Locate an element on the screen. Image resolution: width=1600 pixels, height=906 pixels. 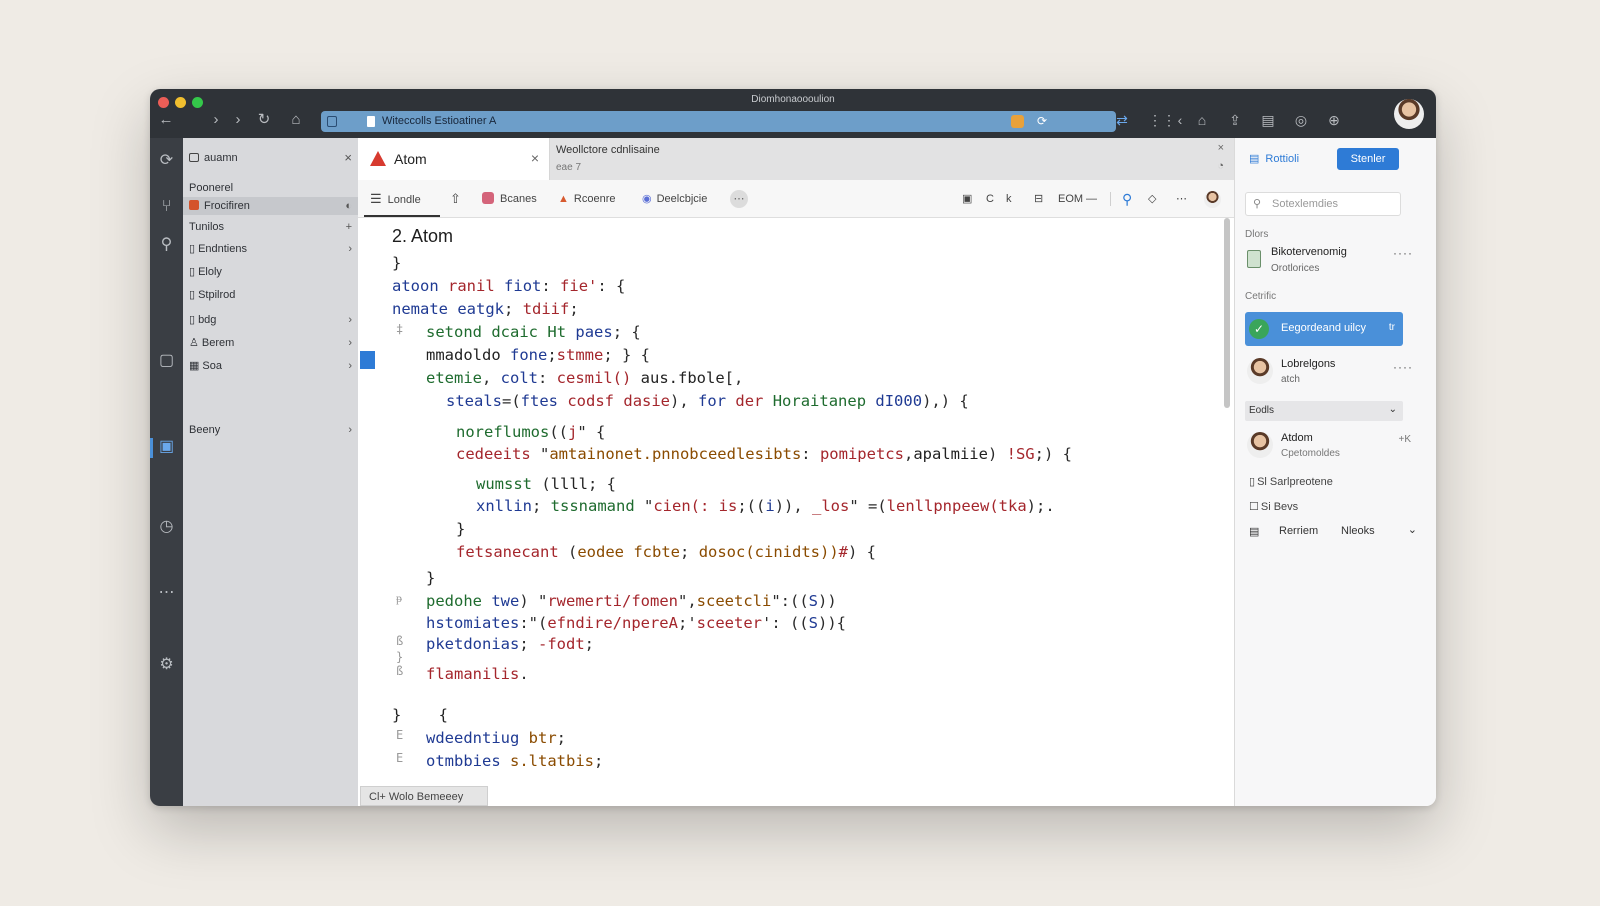
clock-icon: ◷ is located at coordinates (166, 526).